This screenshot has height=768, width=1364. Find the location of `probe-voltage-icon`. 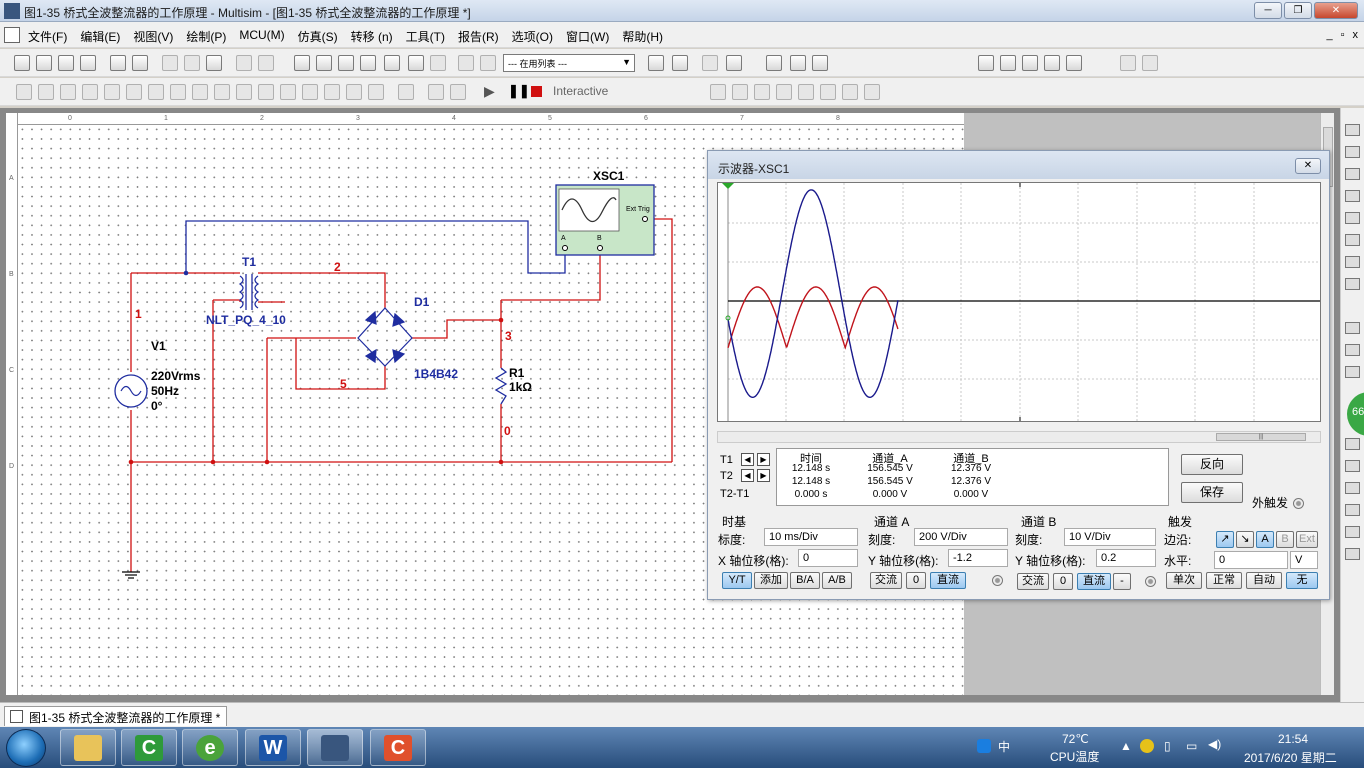

probe-voltage-icon is located at coordinates (718, 92).